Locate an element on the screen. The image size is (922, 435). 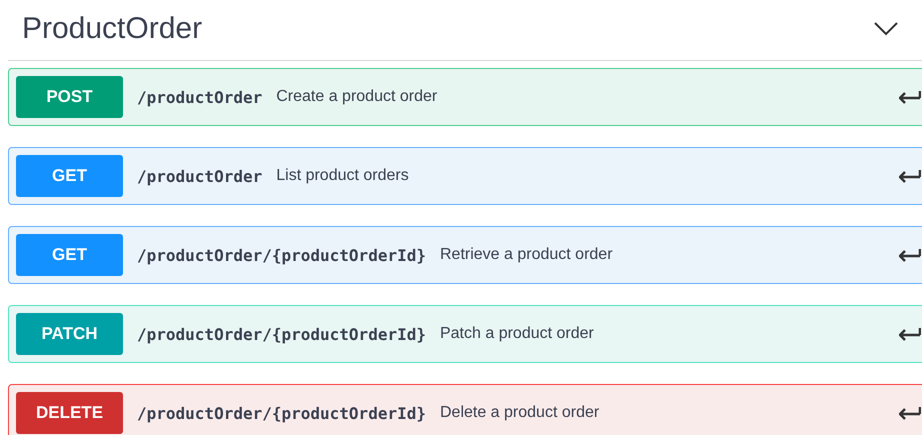
operation-row: PATCH /productOrder/{productOrderId} Patch a product order is located at coordinates (465, 334).